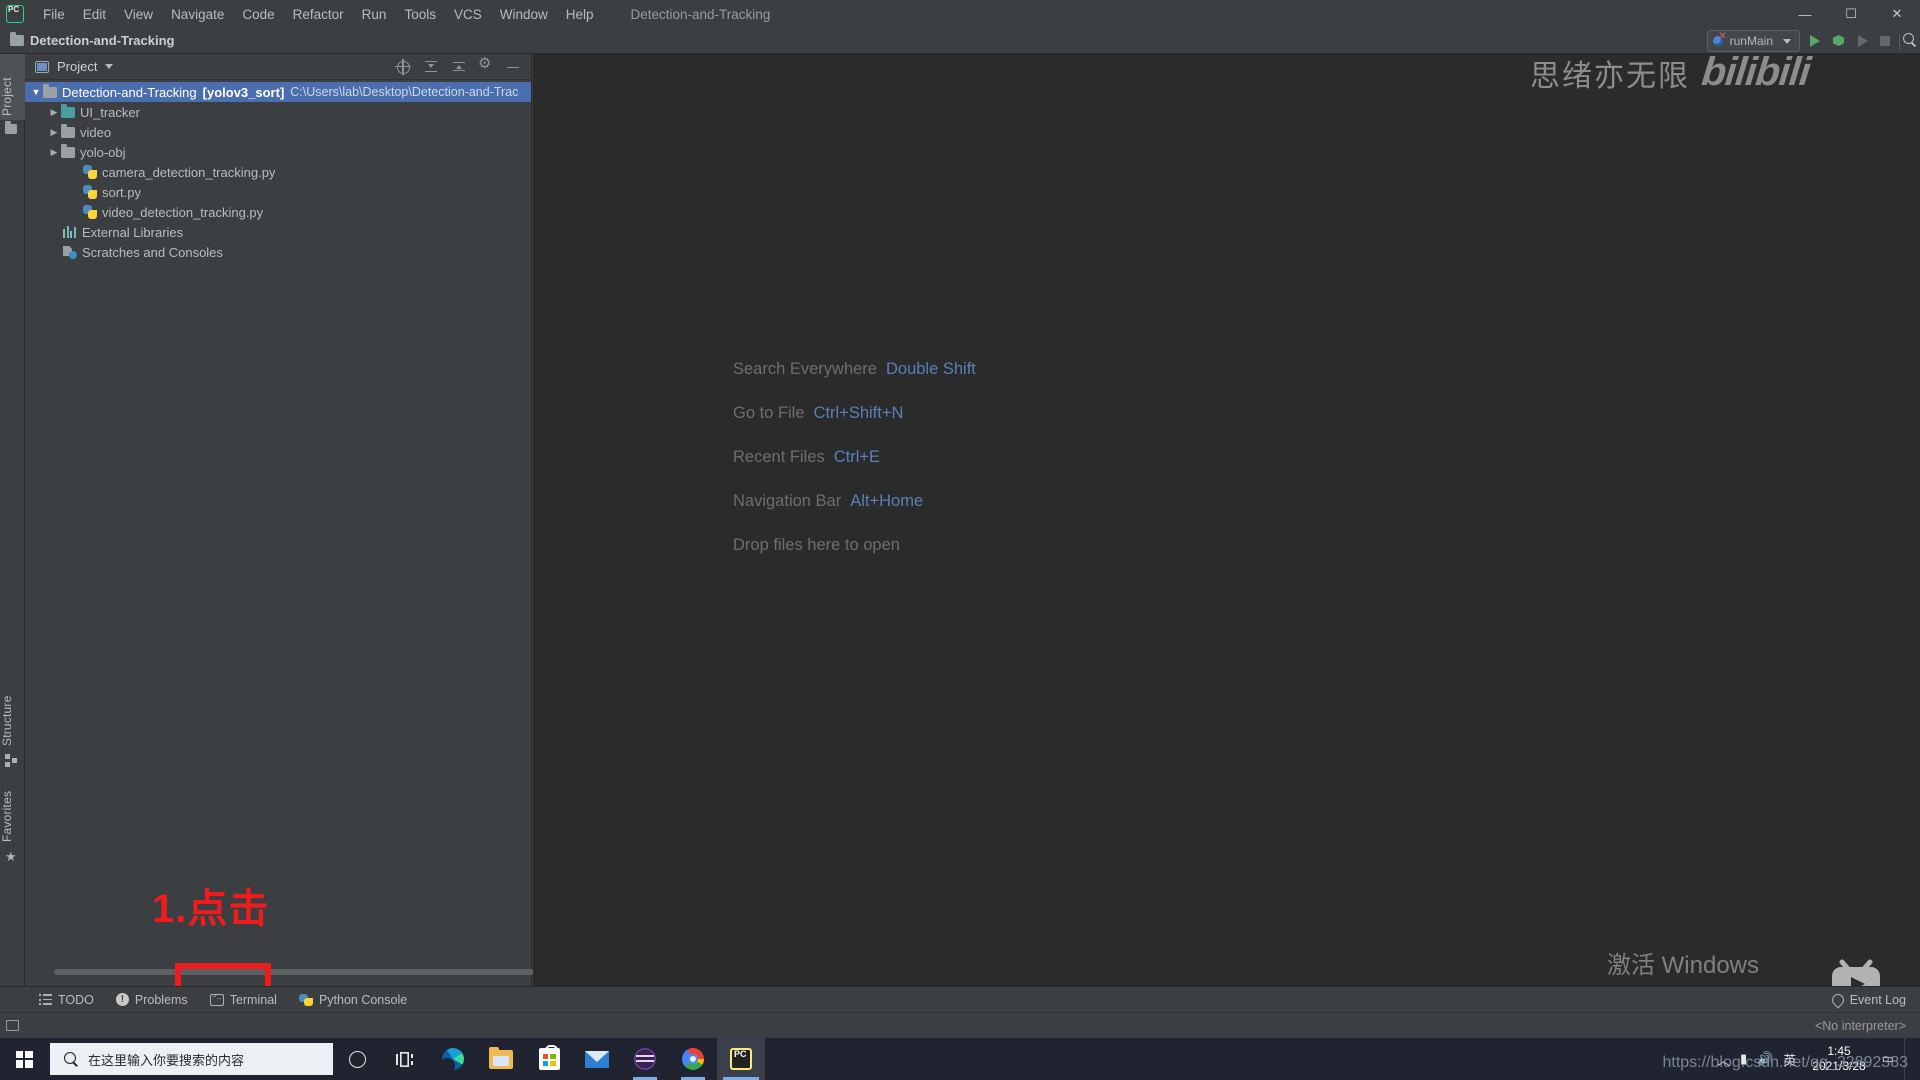 The height and width of the screenshot is (1080, 1920). I want to click on sidebar-tab-favorites: Favorites, so click(12, 806).